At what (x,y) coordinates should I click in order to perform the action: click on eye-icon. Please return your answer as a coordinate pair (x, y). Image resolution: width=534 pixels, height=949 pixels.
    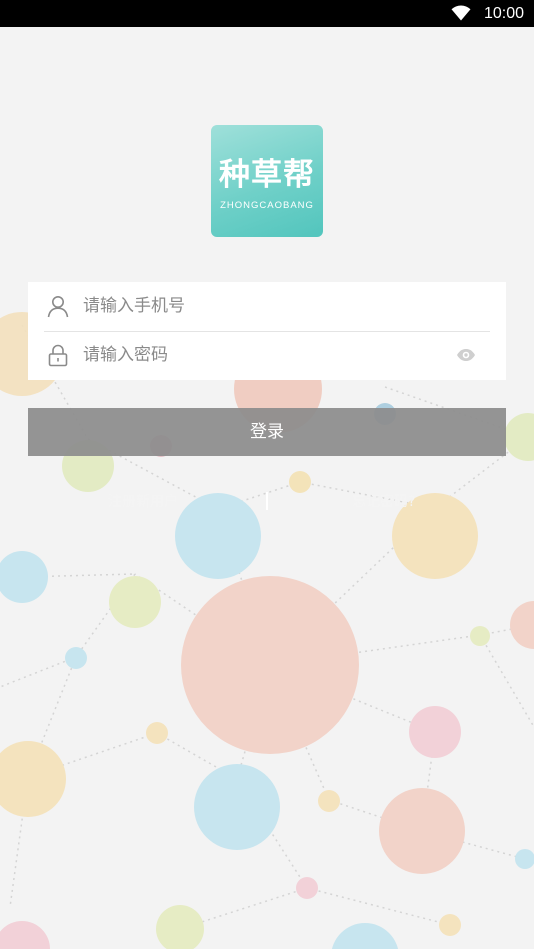
    Looking at the image, I should click on (466, 355).